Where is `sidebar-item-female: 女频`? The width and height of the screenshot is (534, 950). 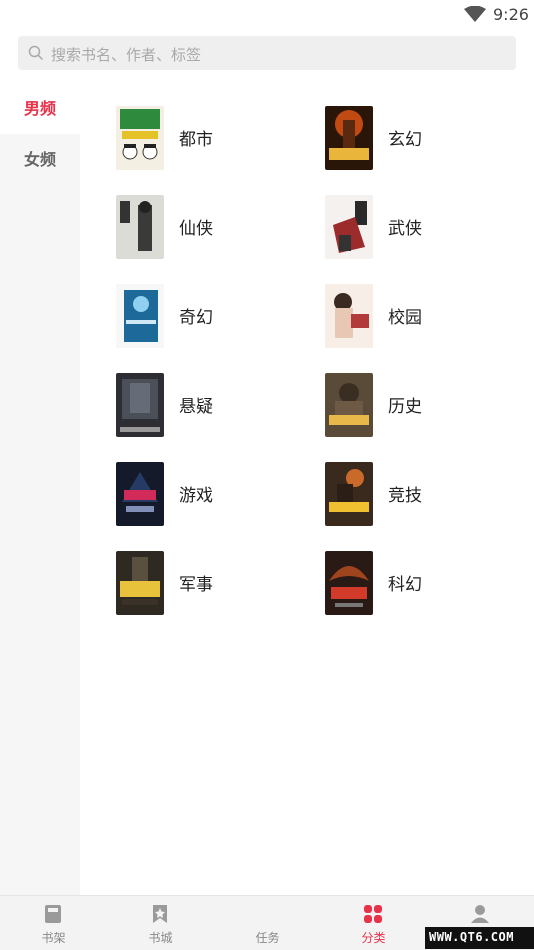
sidebar-item-female: 女频 is located at coordinates (40, 159).